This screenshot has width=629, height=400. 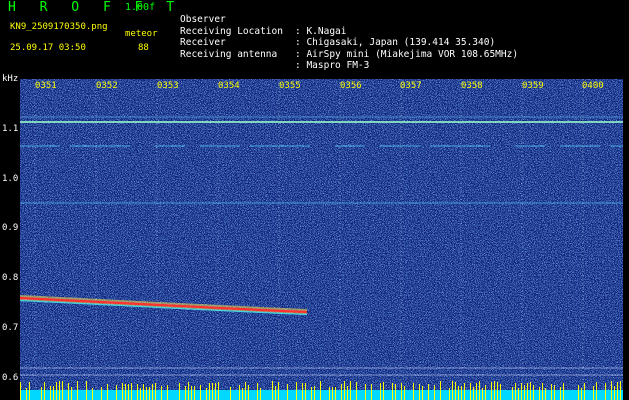 What do you see at coordinates (10, 228) in the screenshot?
I see `y-tick-label: 0.9` at bounding box center [10, 228].